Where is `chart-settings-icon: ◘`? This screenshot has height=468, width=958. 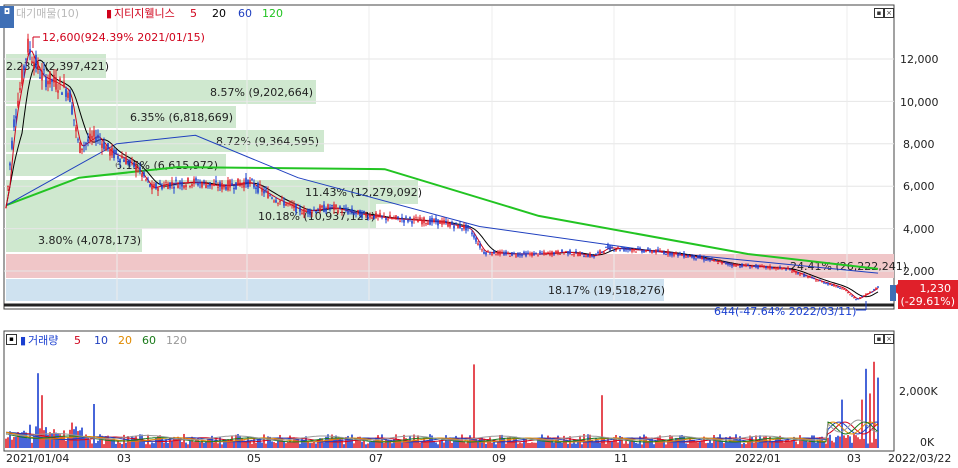
chart-settings-icon: ◘ is located at coordinates (7, 17).